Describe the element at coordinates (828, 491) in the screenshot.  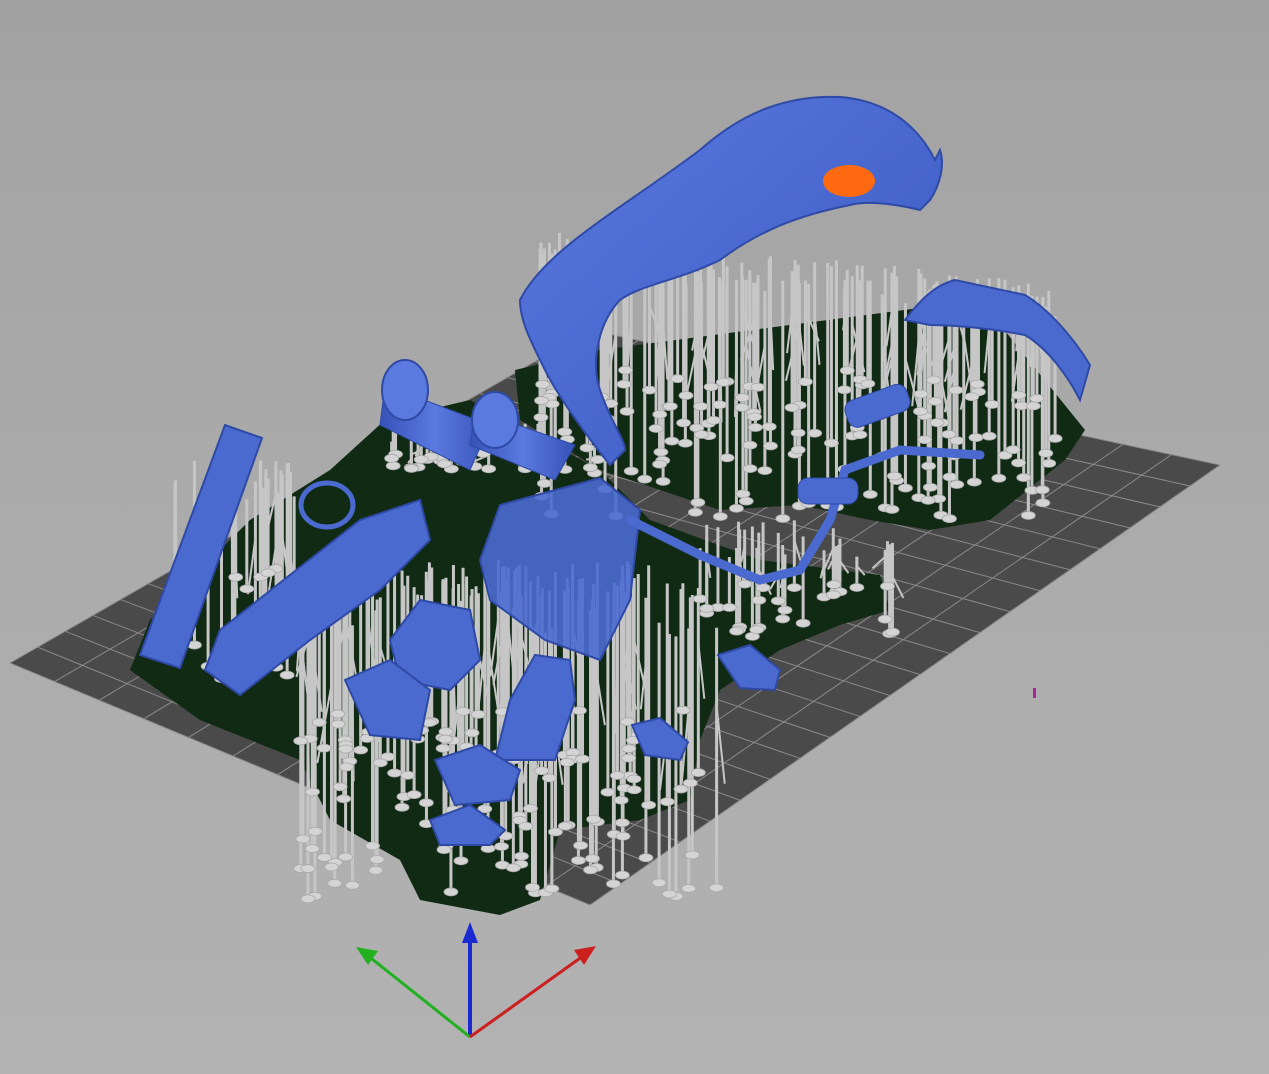
I see `muffler-part` at that location.